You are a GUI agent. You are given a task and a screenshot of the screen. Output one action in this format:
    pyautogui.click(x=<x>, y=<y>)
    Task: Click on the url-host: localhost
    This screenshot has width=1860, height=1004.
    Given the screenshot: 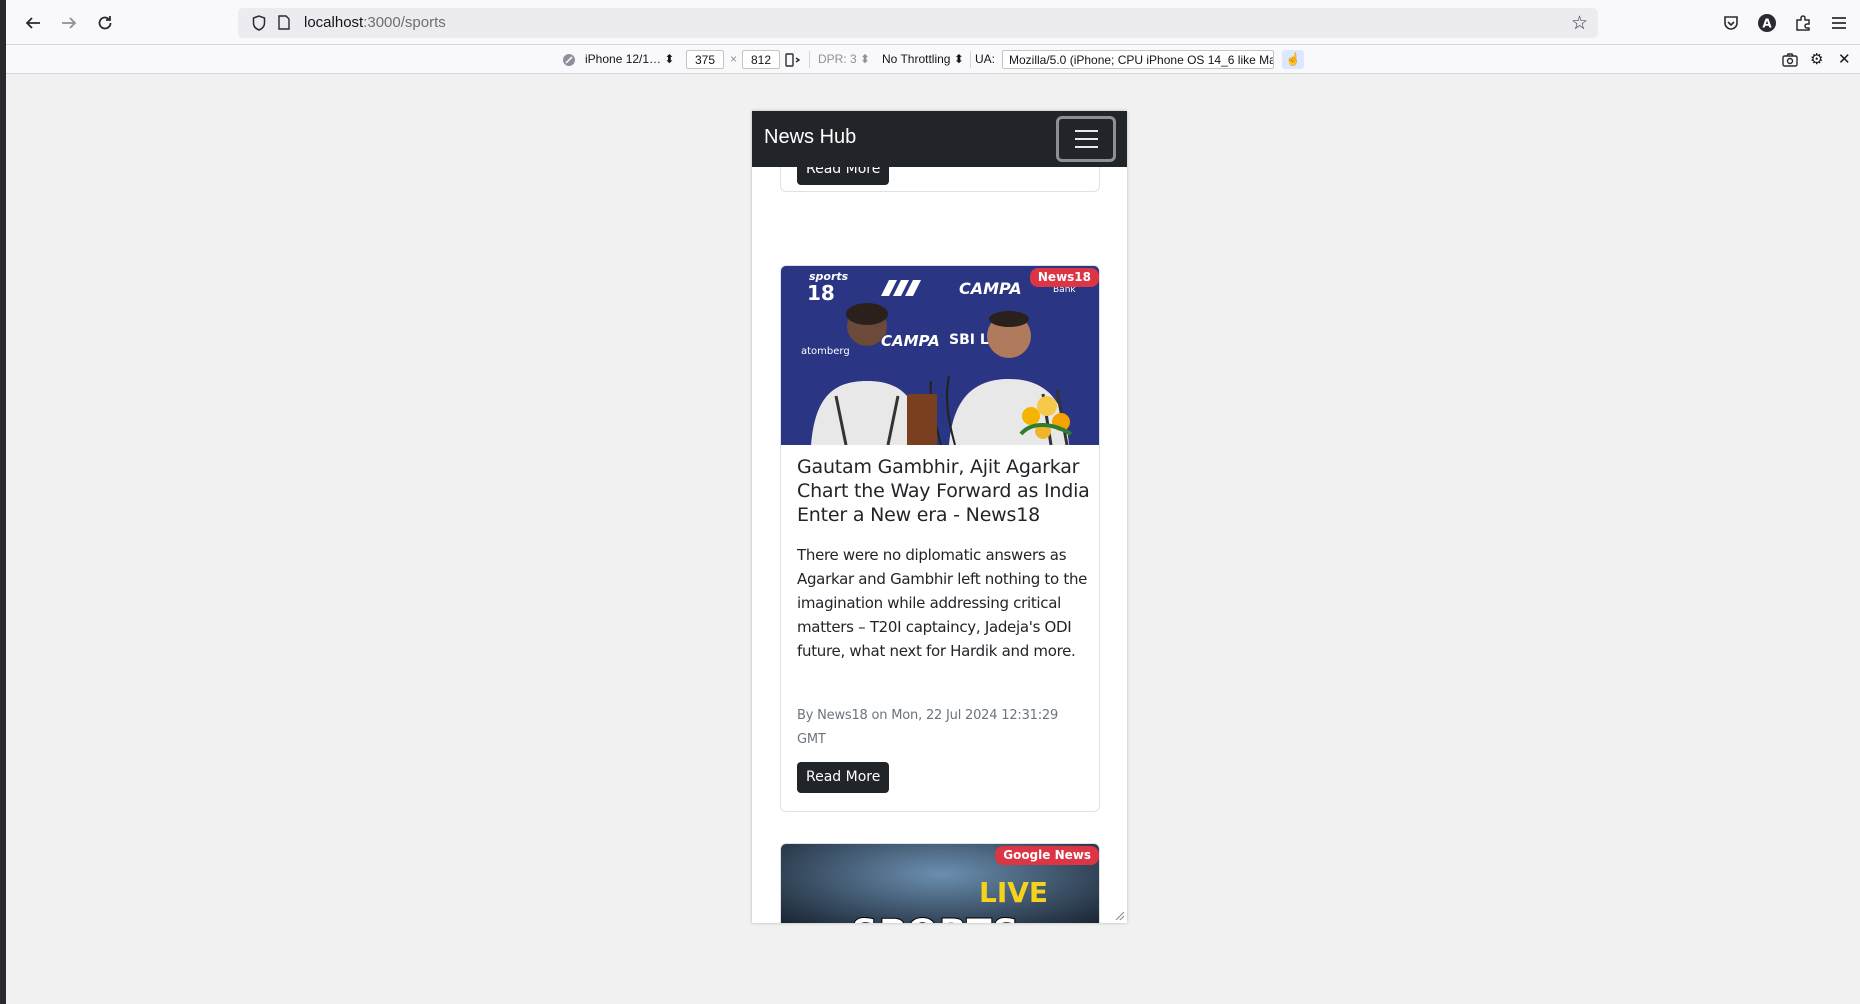 What is the action you would take?
    pyautogui.click(x=334, y=22)
    